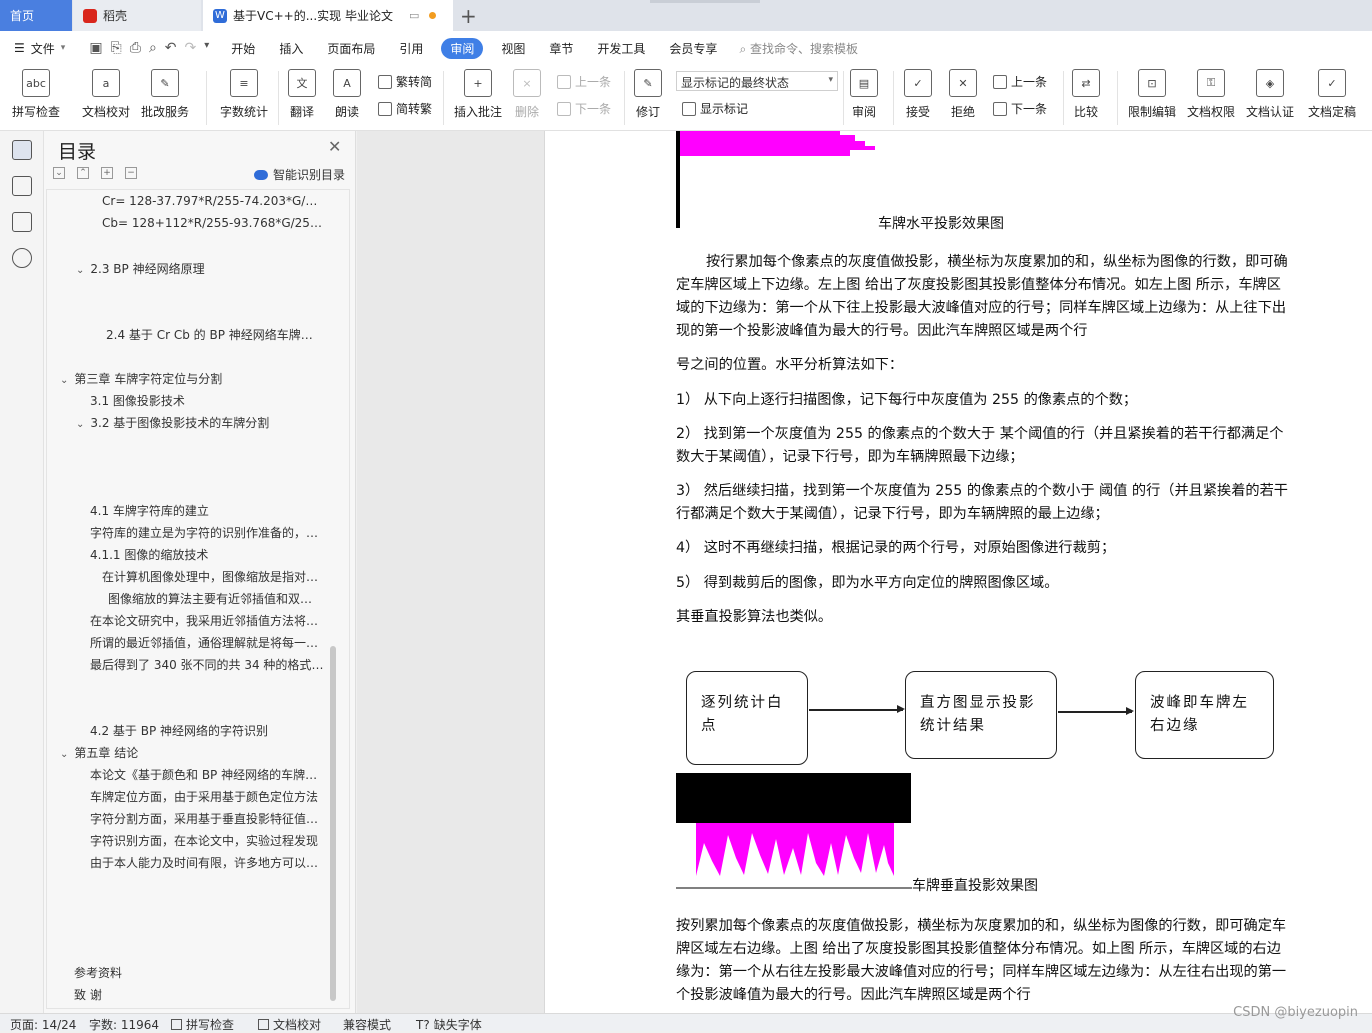 The image size is (1372, 1033). What do you see at coordinates (334, 146) in the screenshot?
I see `close-icon: ✕` at bounding box center [334, 146].